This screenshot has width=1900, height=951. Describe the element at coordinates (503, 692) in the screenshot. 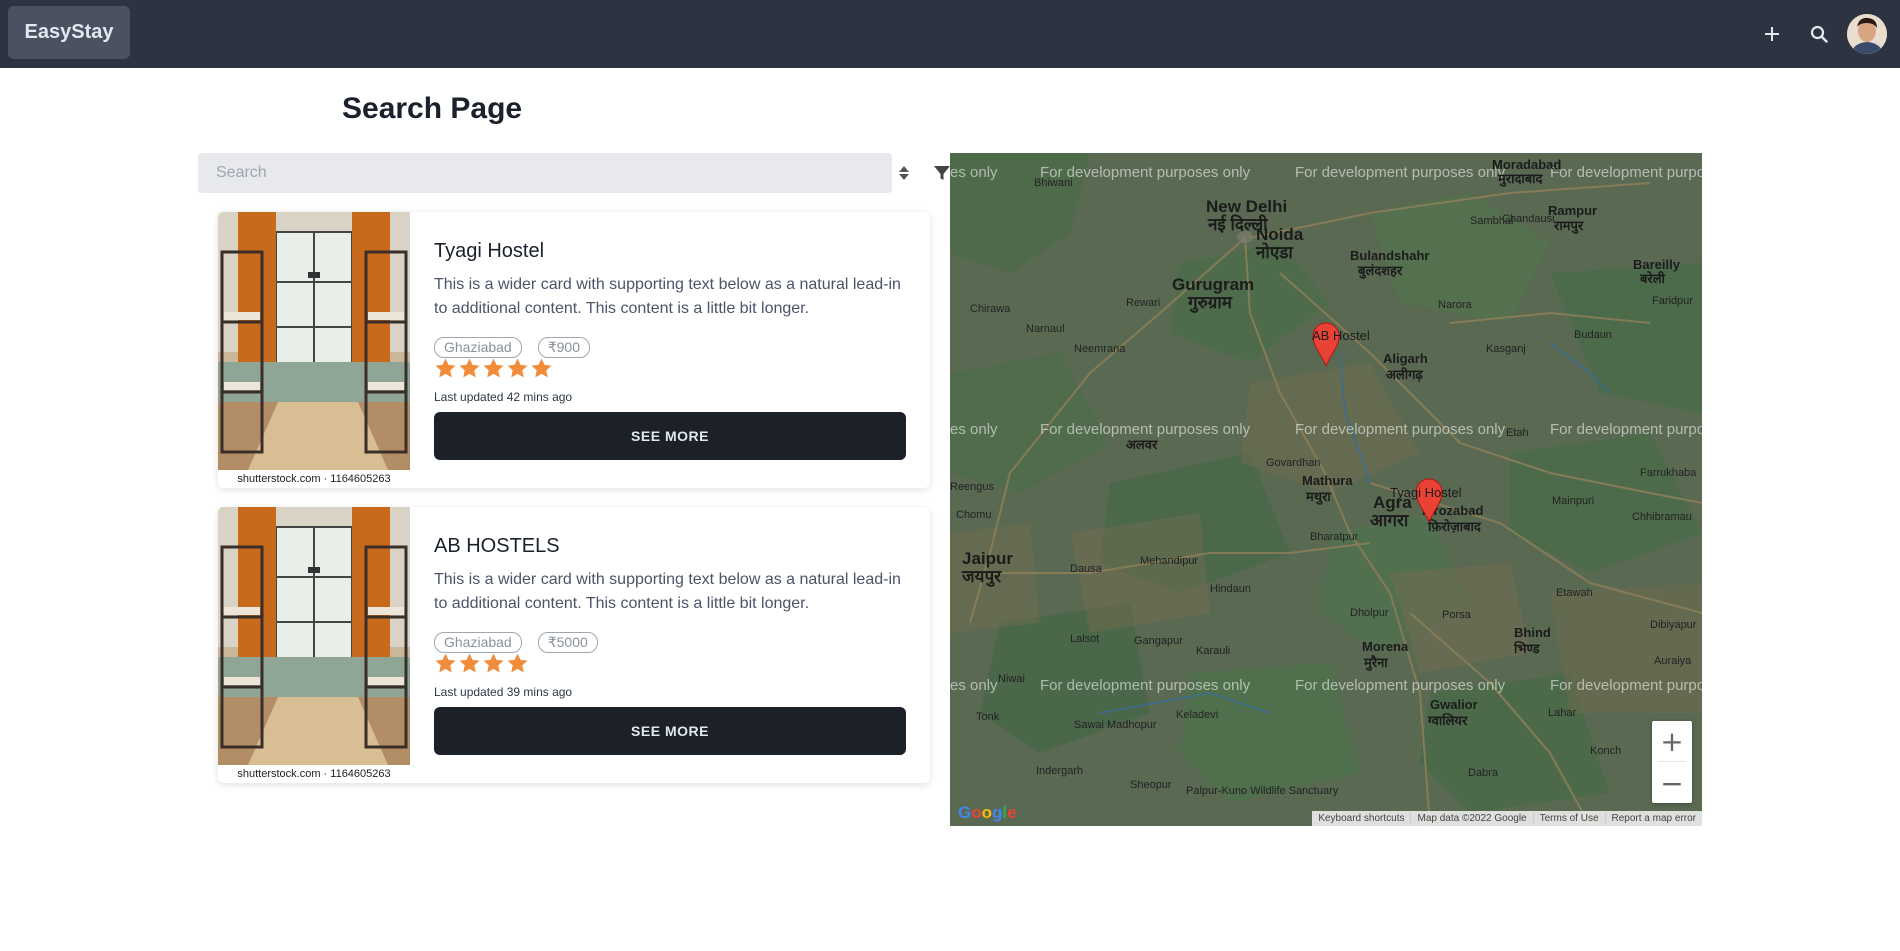

I see `last-updated: Last updated 39 mins ago` at that location.